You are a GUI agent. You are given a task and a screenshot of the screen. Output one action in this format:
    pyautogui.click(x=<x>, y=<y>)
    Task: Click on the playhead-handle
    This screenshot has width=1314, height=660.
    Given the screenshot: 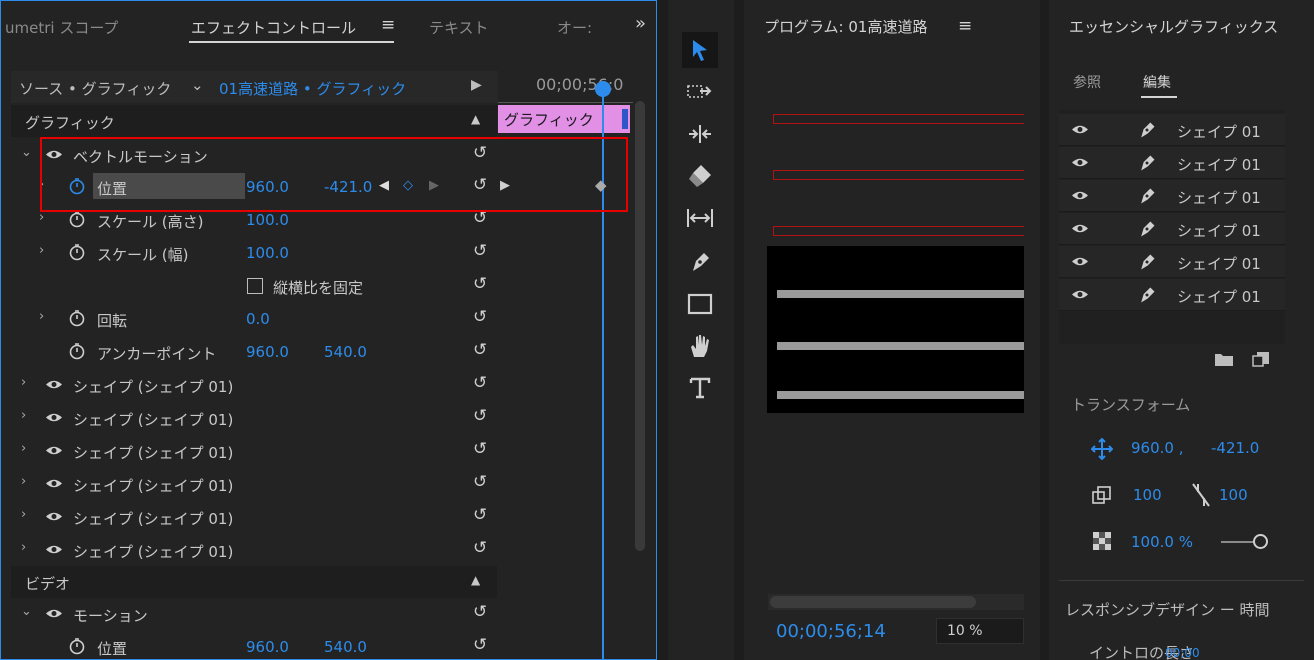 What is the action you would take?
    pyautogui.click(x=603, y=89)
    